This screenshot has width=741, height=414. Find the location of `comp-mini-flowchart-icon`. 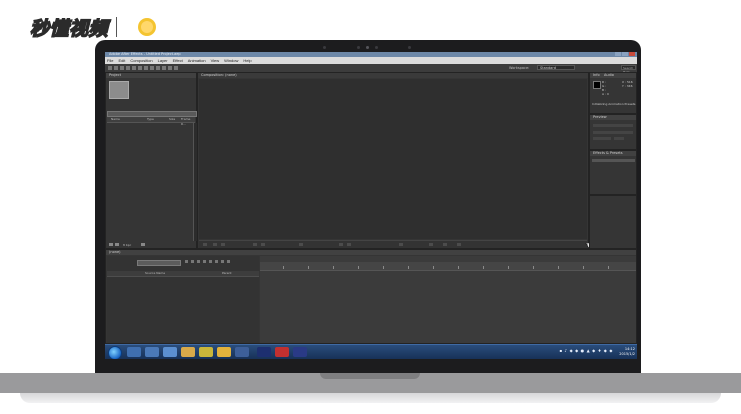

comp-mini-flowchart-icon is located at coordinates (186, 261).